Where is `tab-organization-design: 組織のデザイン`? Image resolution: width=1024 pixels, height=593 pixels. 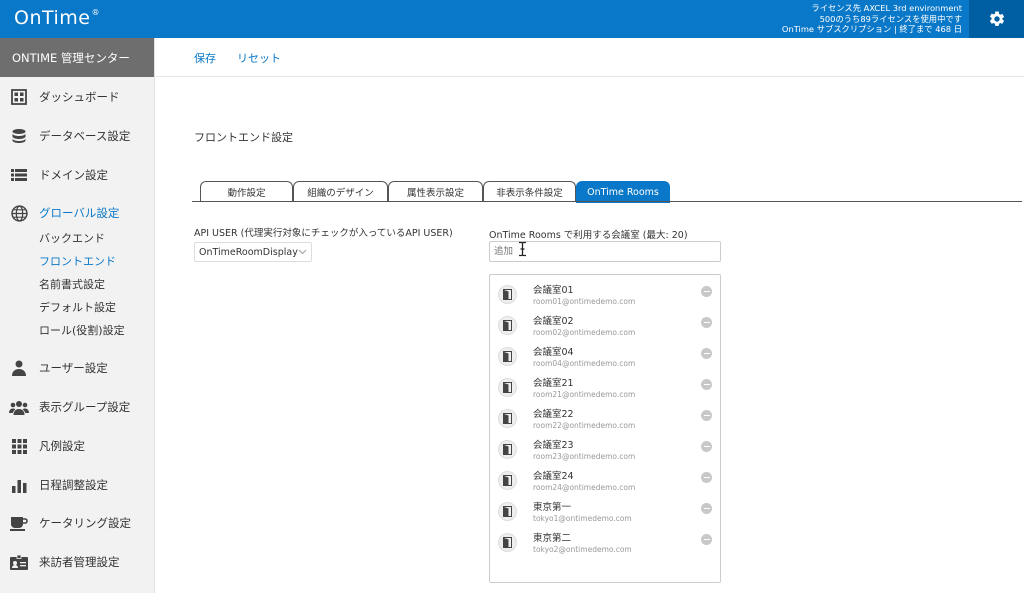 tab-organization-design: 組織のデザイン is located at coordinates (340, 191).